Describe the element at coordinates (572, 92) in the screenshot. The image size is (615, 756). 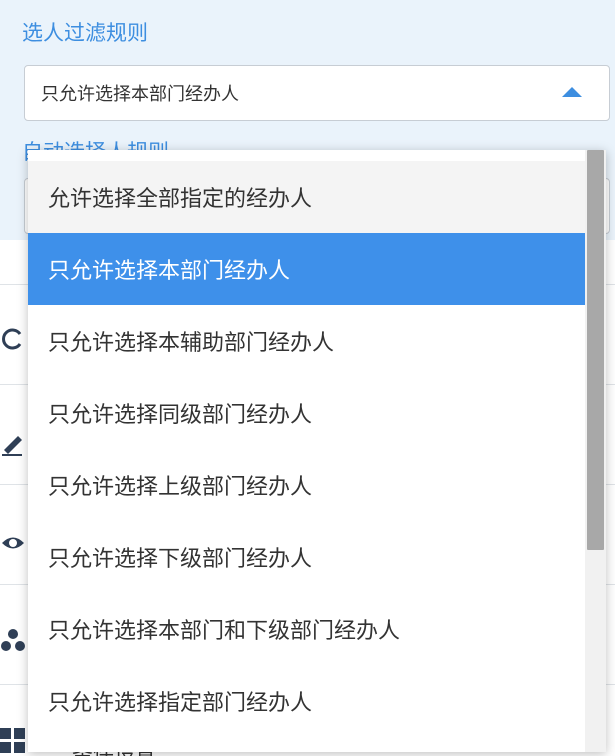
I see `caret-up-icon` at that location.